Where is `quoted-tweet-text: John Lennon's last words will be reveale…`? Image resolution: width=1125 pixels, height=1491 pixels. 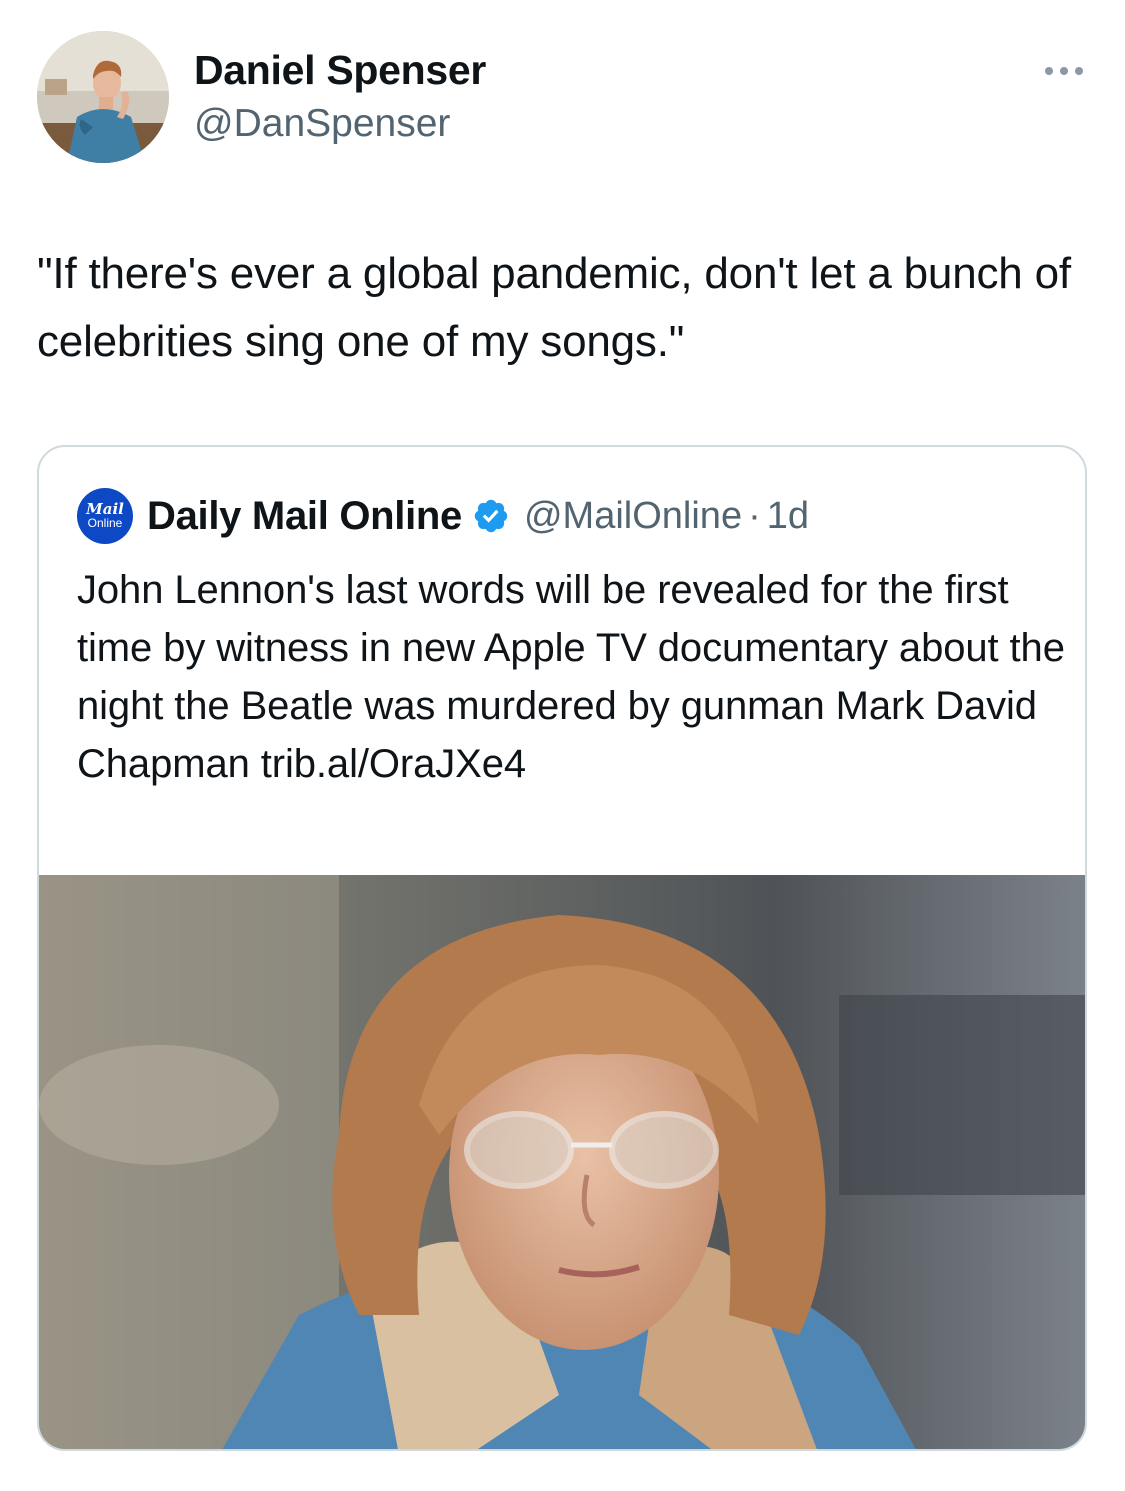 quoted-tweet-text: John Lennon's last words will be reveale… is located at coordinates (571, 677).